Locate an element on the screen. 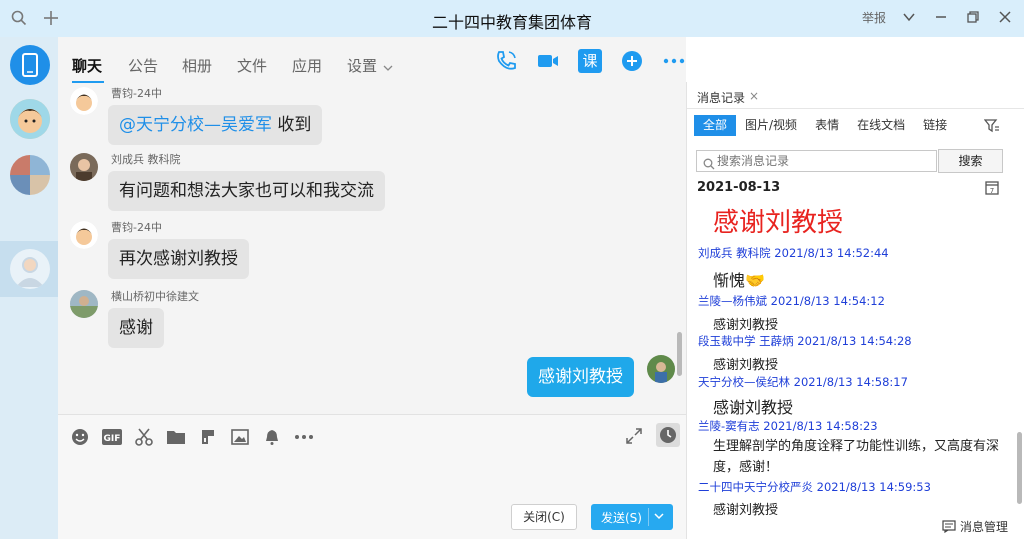 This screenshot has height=539, width=1024. emoji-icon is located at coordinates (80, 437).